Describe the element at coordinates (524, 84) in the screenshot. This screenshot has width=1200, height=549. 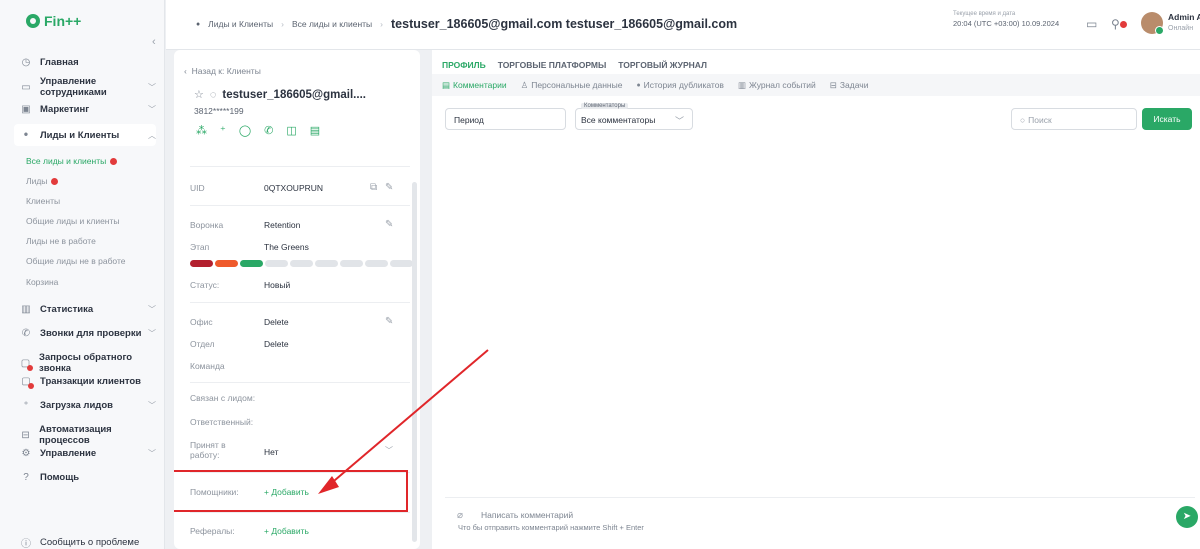
I see `person-icon: ♙` at that location.